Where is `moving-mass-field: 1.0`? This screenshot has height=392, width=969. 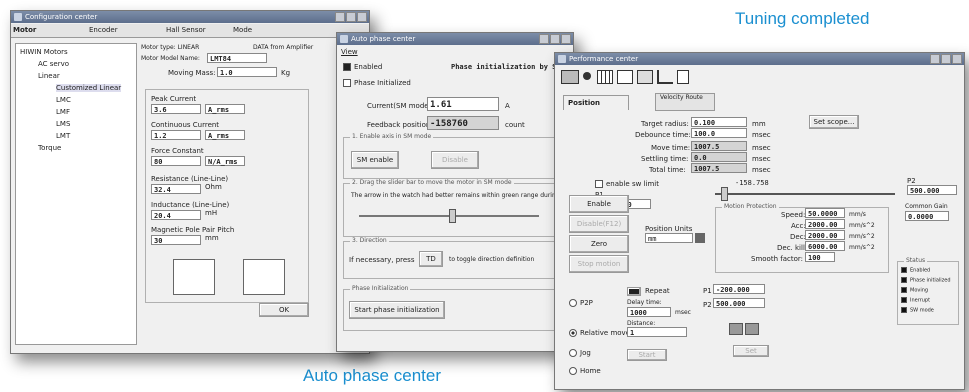 moving-mass-field: 1.0 is located at coordinates (247, 72).